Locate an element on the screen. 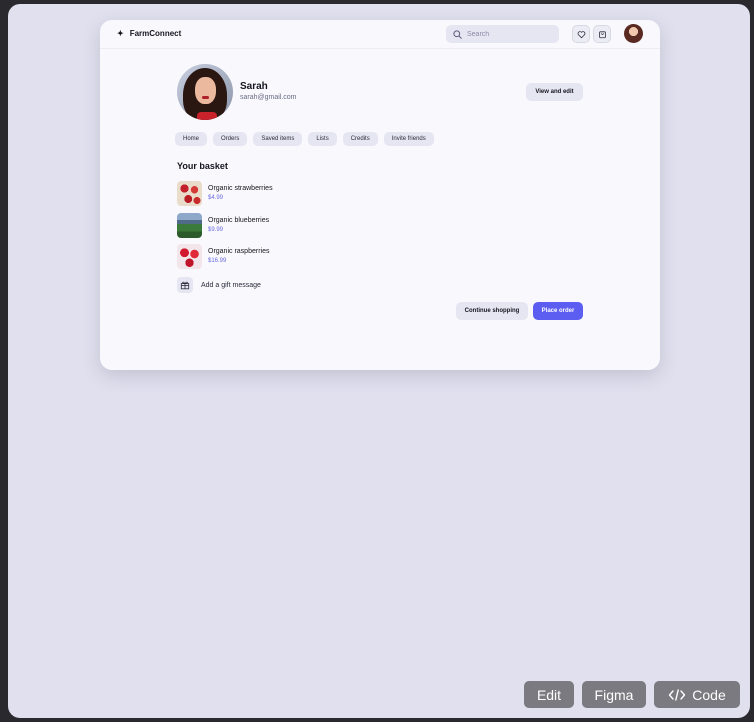 This screenshot has height=722, width=754. item-name: Organic raspberries is located at coordinates (239, 251).